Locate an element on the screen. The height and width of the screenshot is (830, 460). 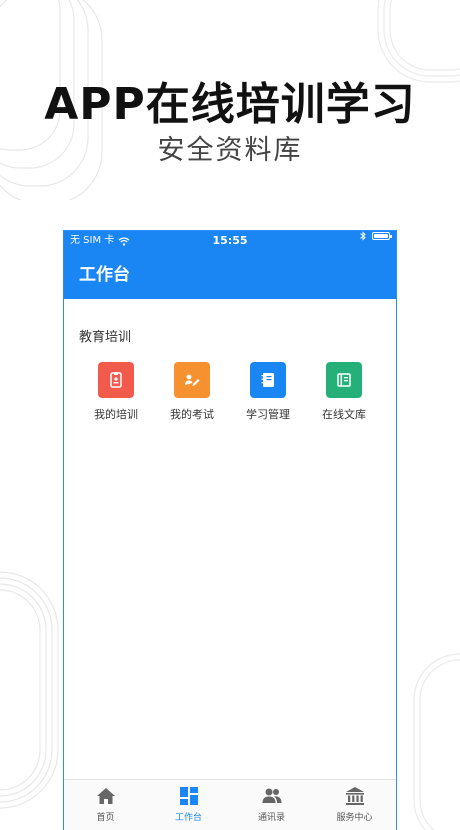
status-right is located at coordinates (376, 236).